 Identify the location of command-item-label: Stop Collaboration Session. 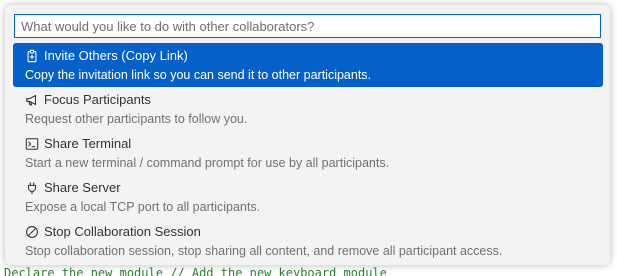
(122, 231).